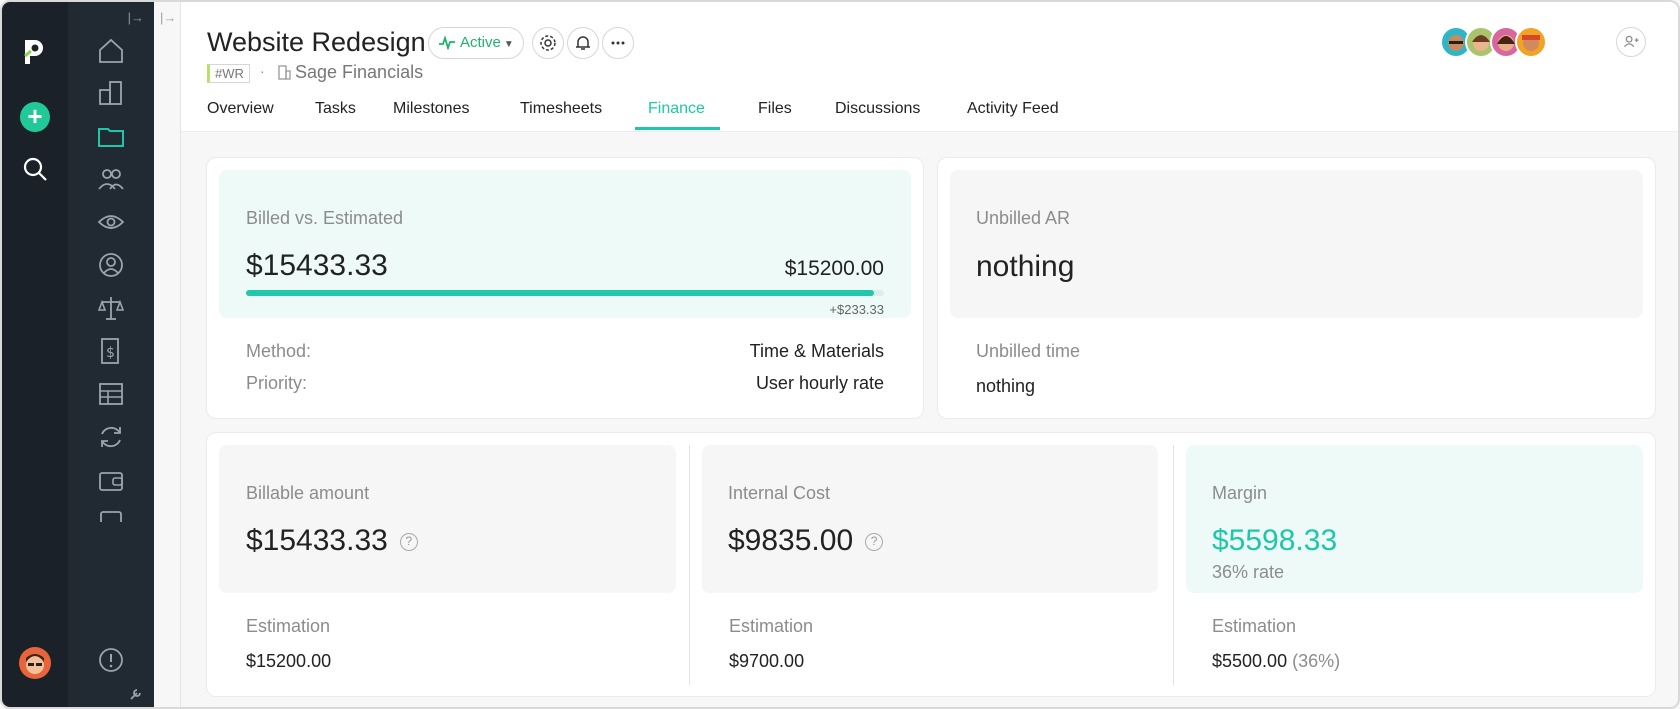  What do you see at coordinates (480, 42) in the screenshot?
I see `status-label: Active` at bounding box center [480, 42].